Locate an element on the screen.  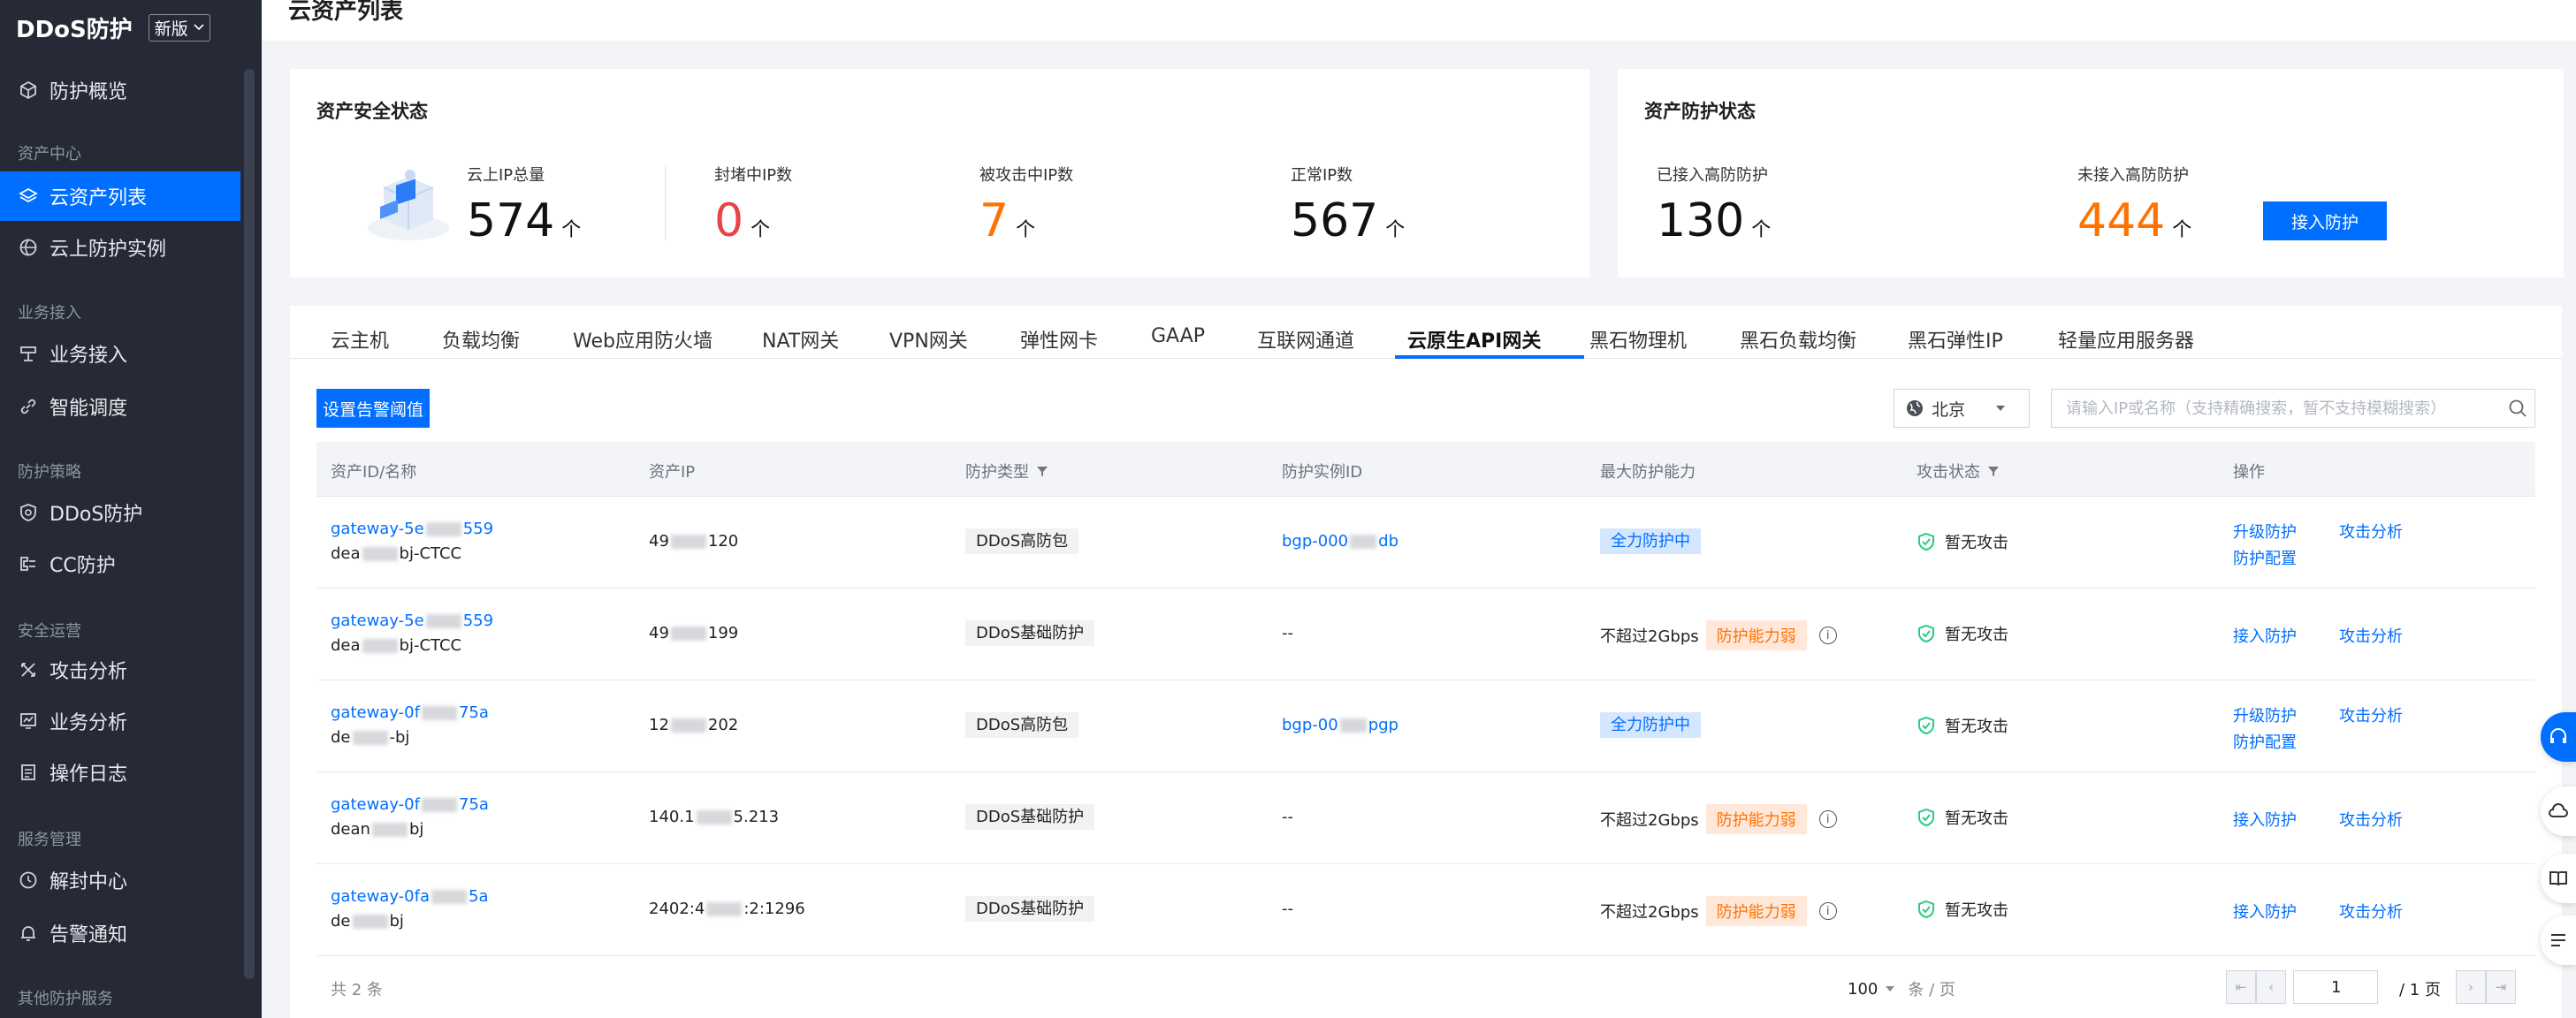
tab-vpn: VPN网关 is located at coordinates (928, 339).